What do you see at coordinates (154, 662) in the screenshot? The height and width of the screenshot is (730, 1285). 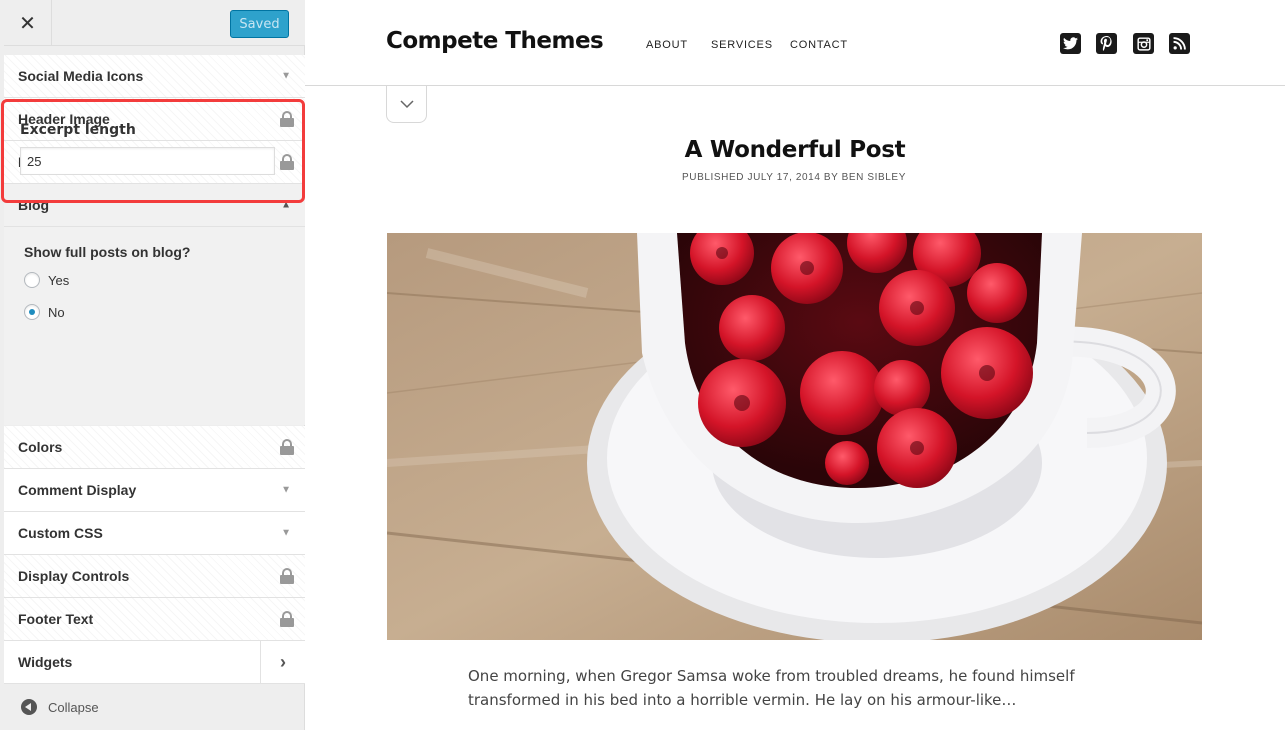 I see `section-widgets: Widgets ›` at bounding box center [154, 662].